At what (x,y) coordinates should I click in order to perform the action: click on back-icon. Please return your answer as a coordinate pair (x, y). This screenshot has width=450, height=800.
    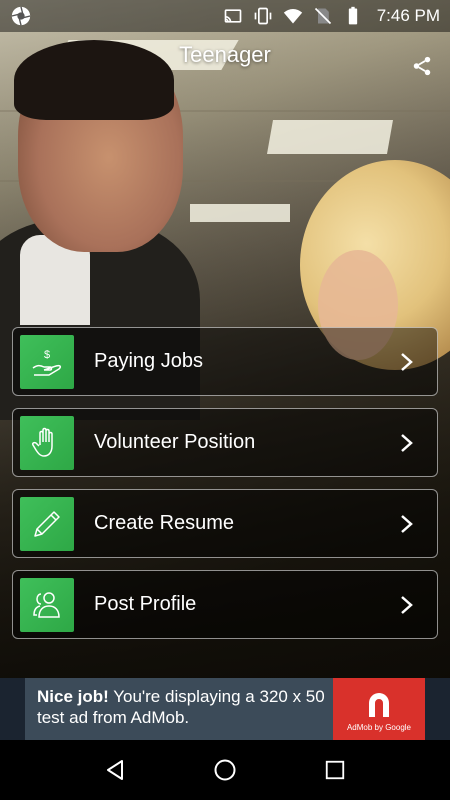
    Looking at the image, I should click on (115, 770).